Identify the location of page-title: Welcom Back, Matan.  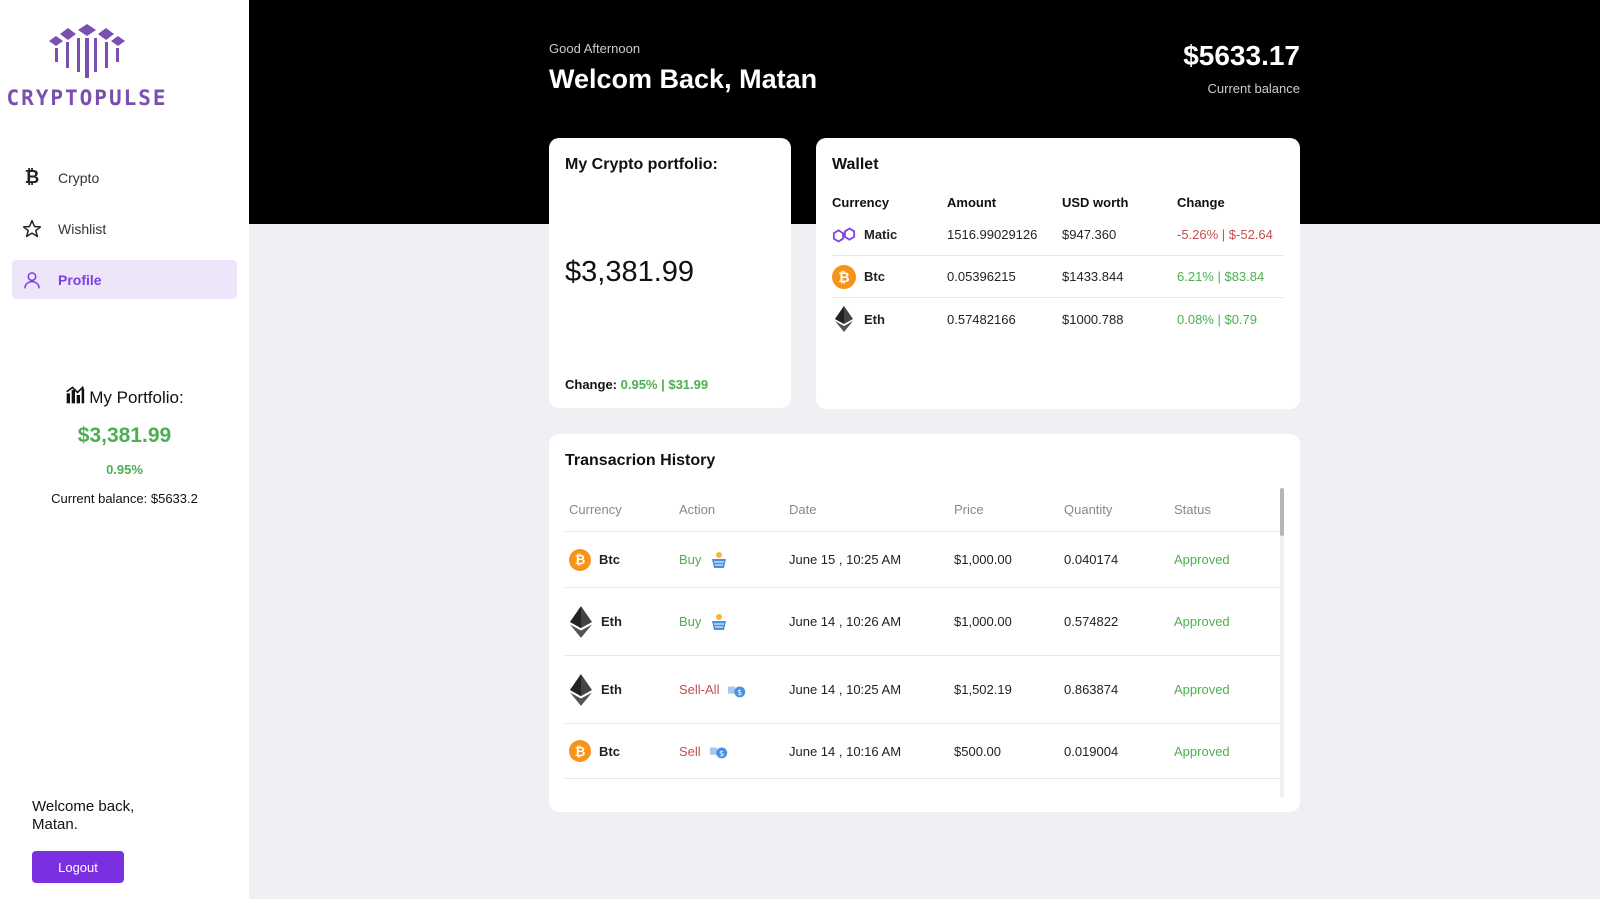
(683, 79).